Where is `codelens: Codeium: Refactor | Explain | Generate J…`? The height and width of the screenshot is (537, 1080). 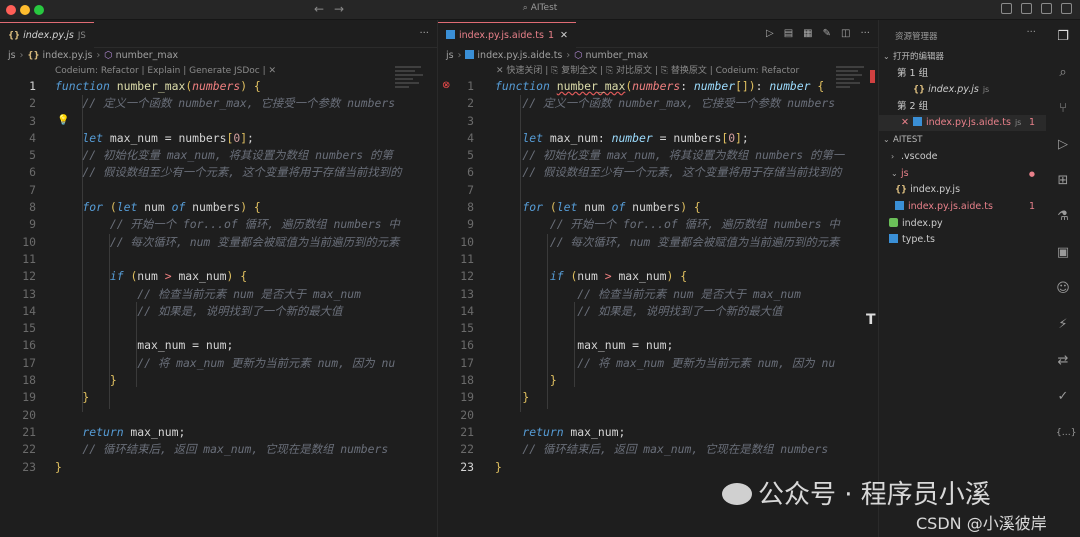 codelens: Codeium: Refactor | Explain | Generate J… is located at coordinates (165, 71).